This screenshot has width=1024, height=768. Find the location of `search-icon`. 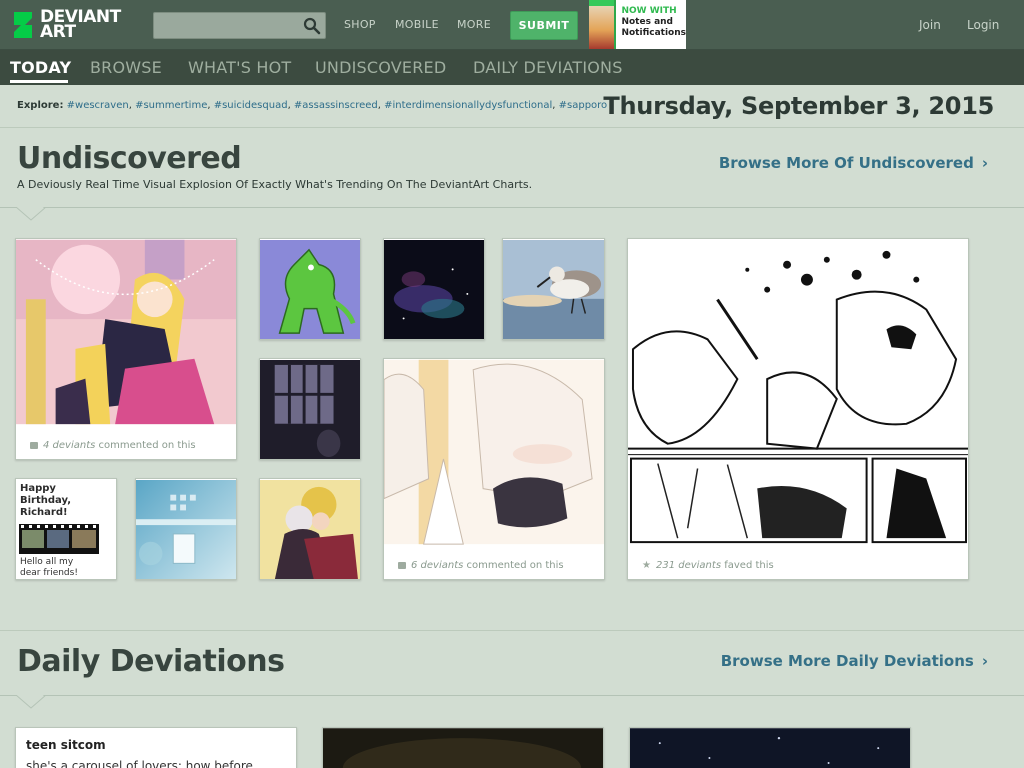

search-icon is located at coordinates (312, 26).